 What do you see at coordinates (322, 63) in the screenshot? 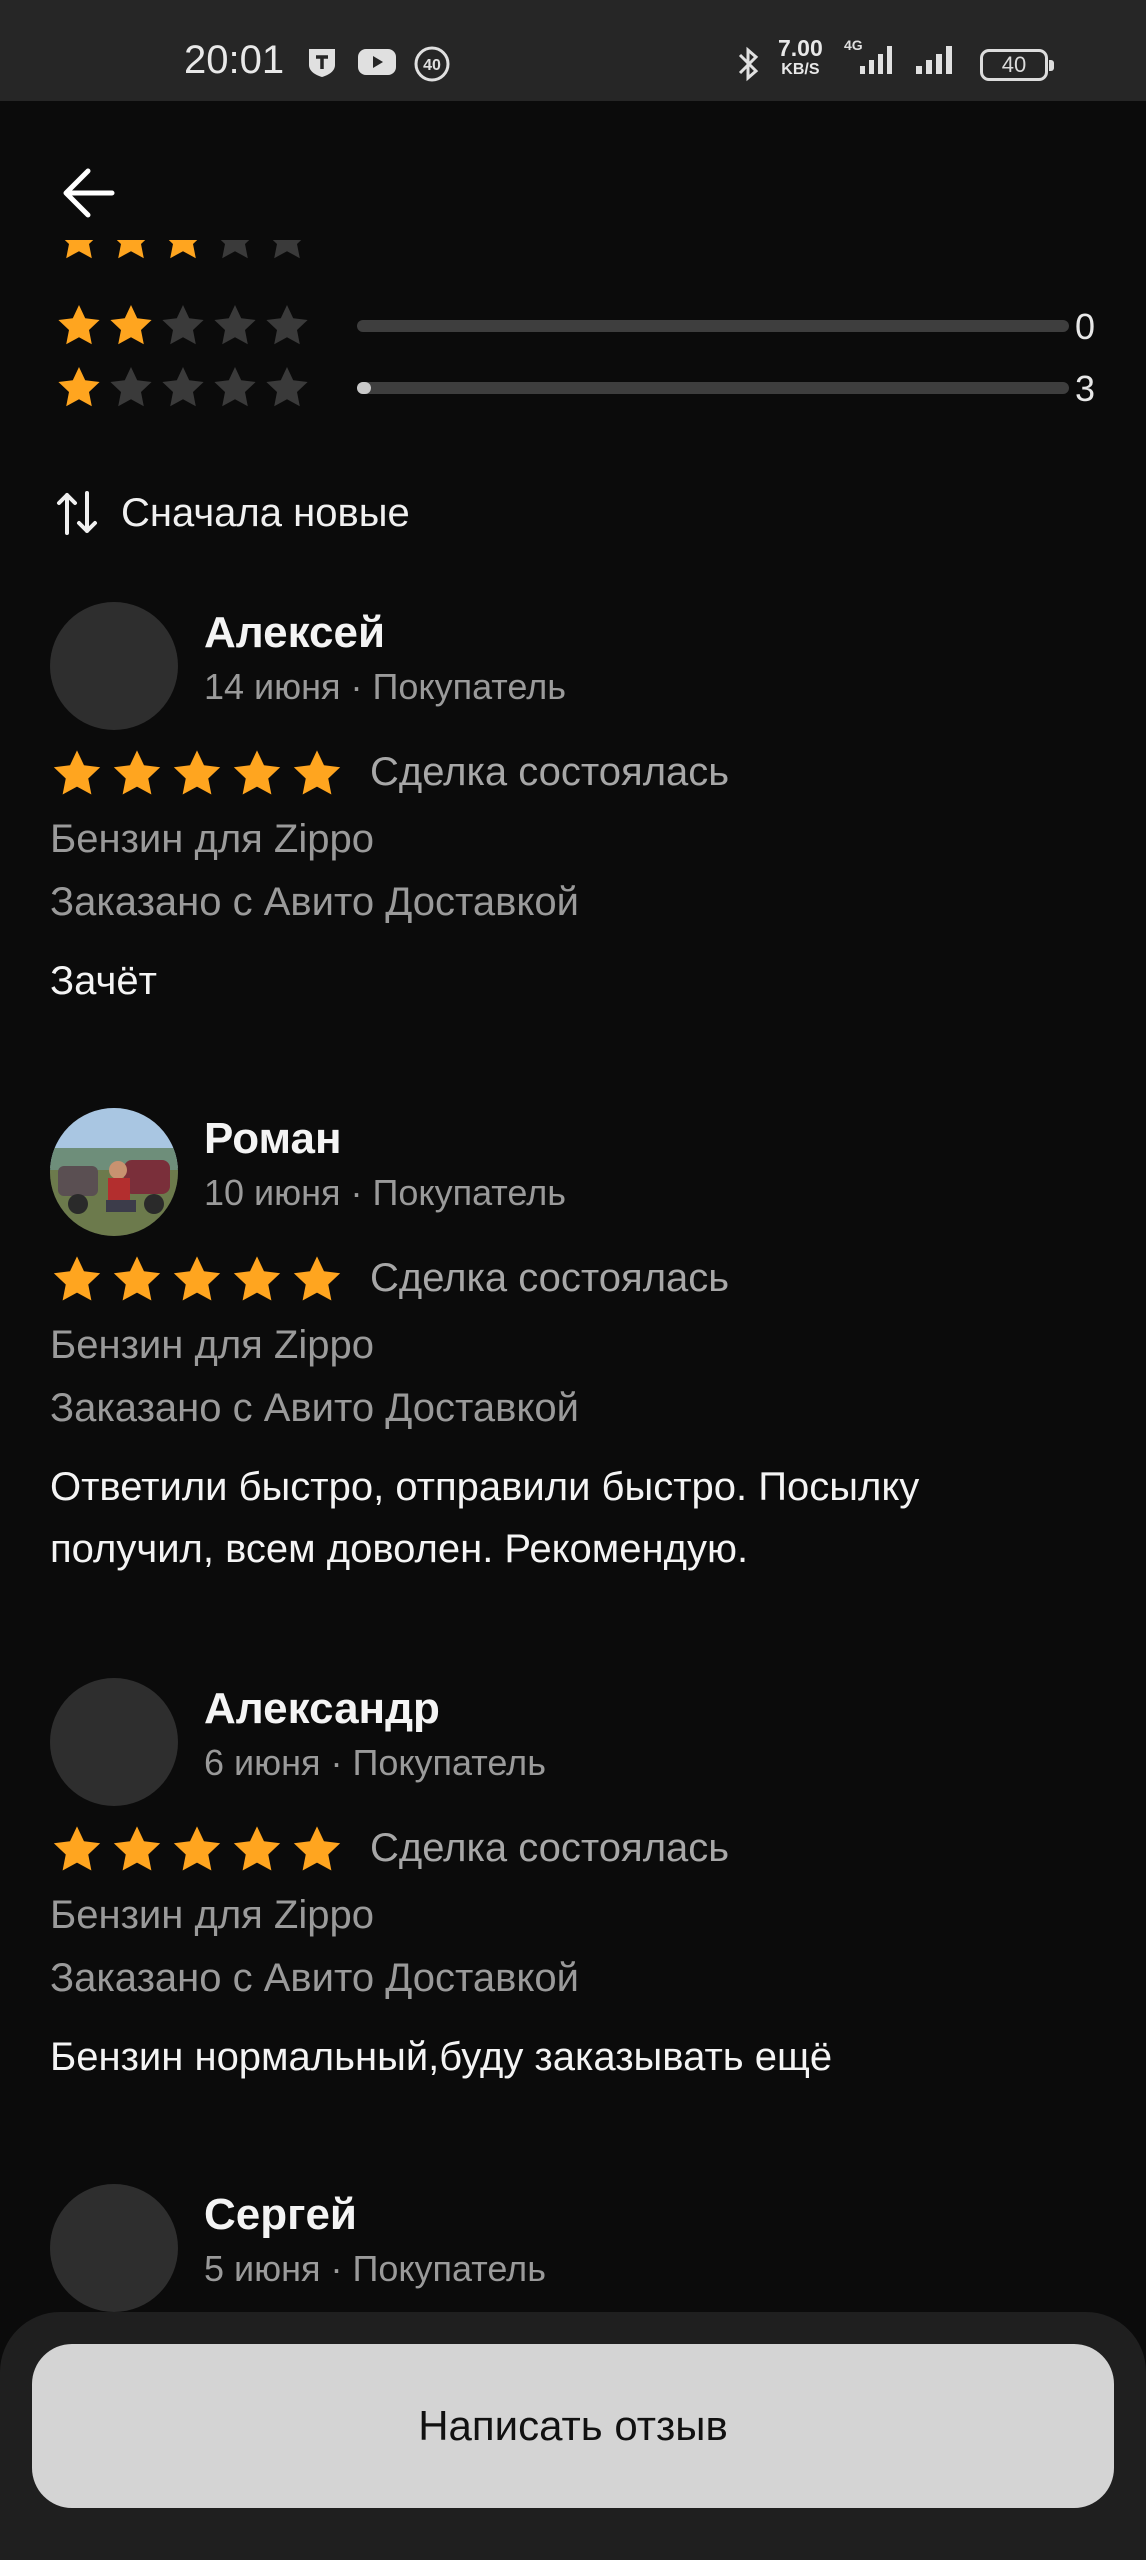
I see `shield-notification-icon` at bounding box center [322, 63].